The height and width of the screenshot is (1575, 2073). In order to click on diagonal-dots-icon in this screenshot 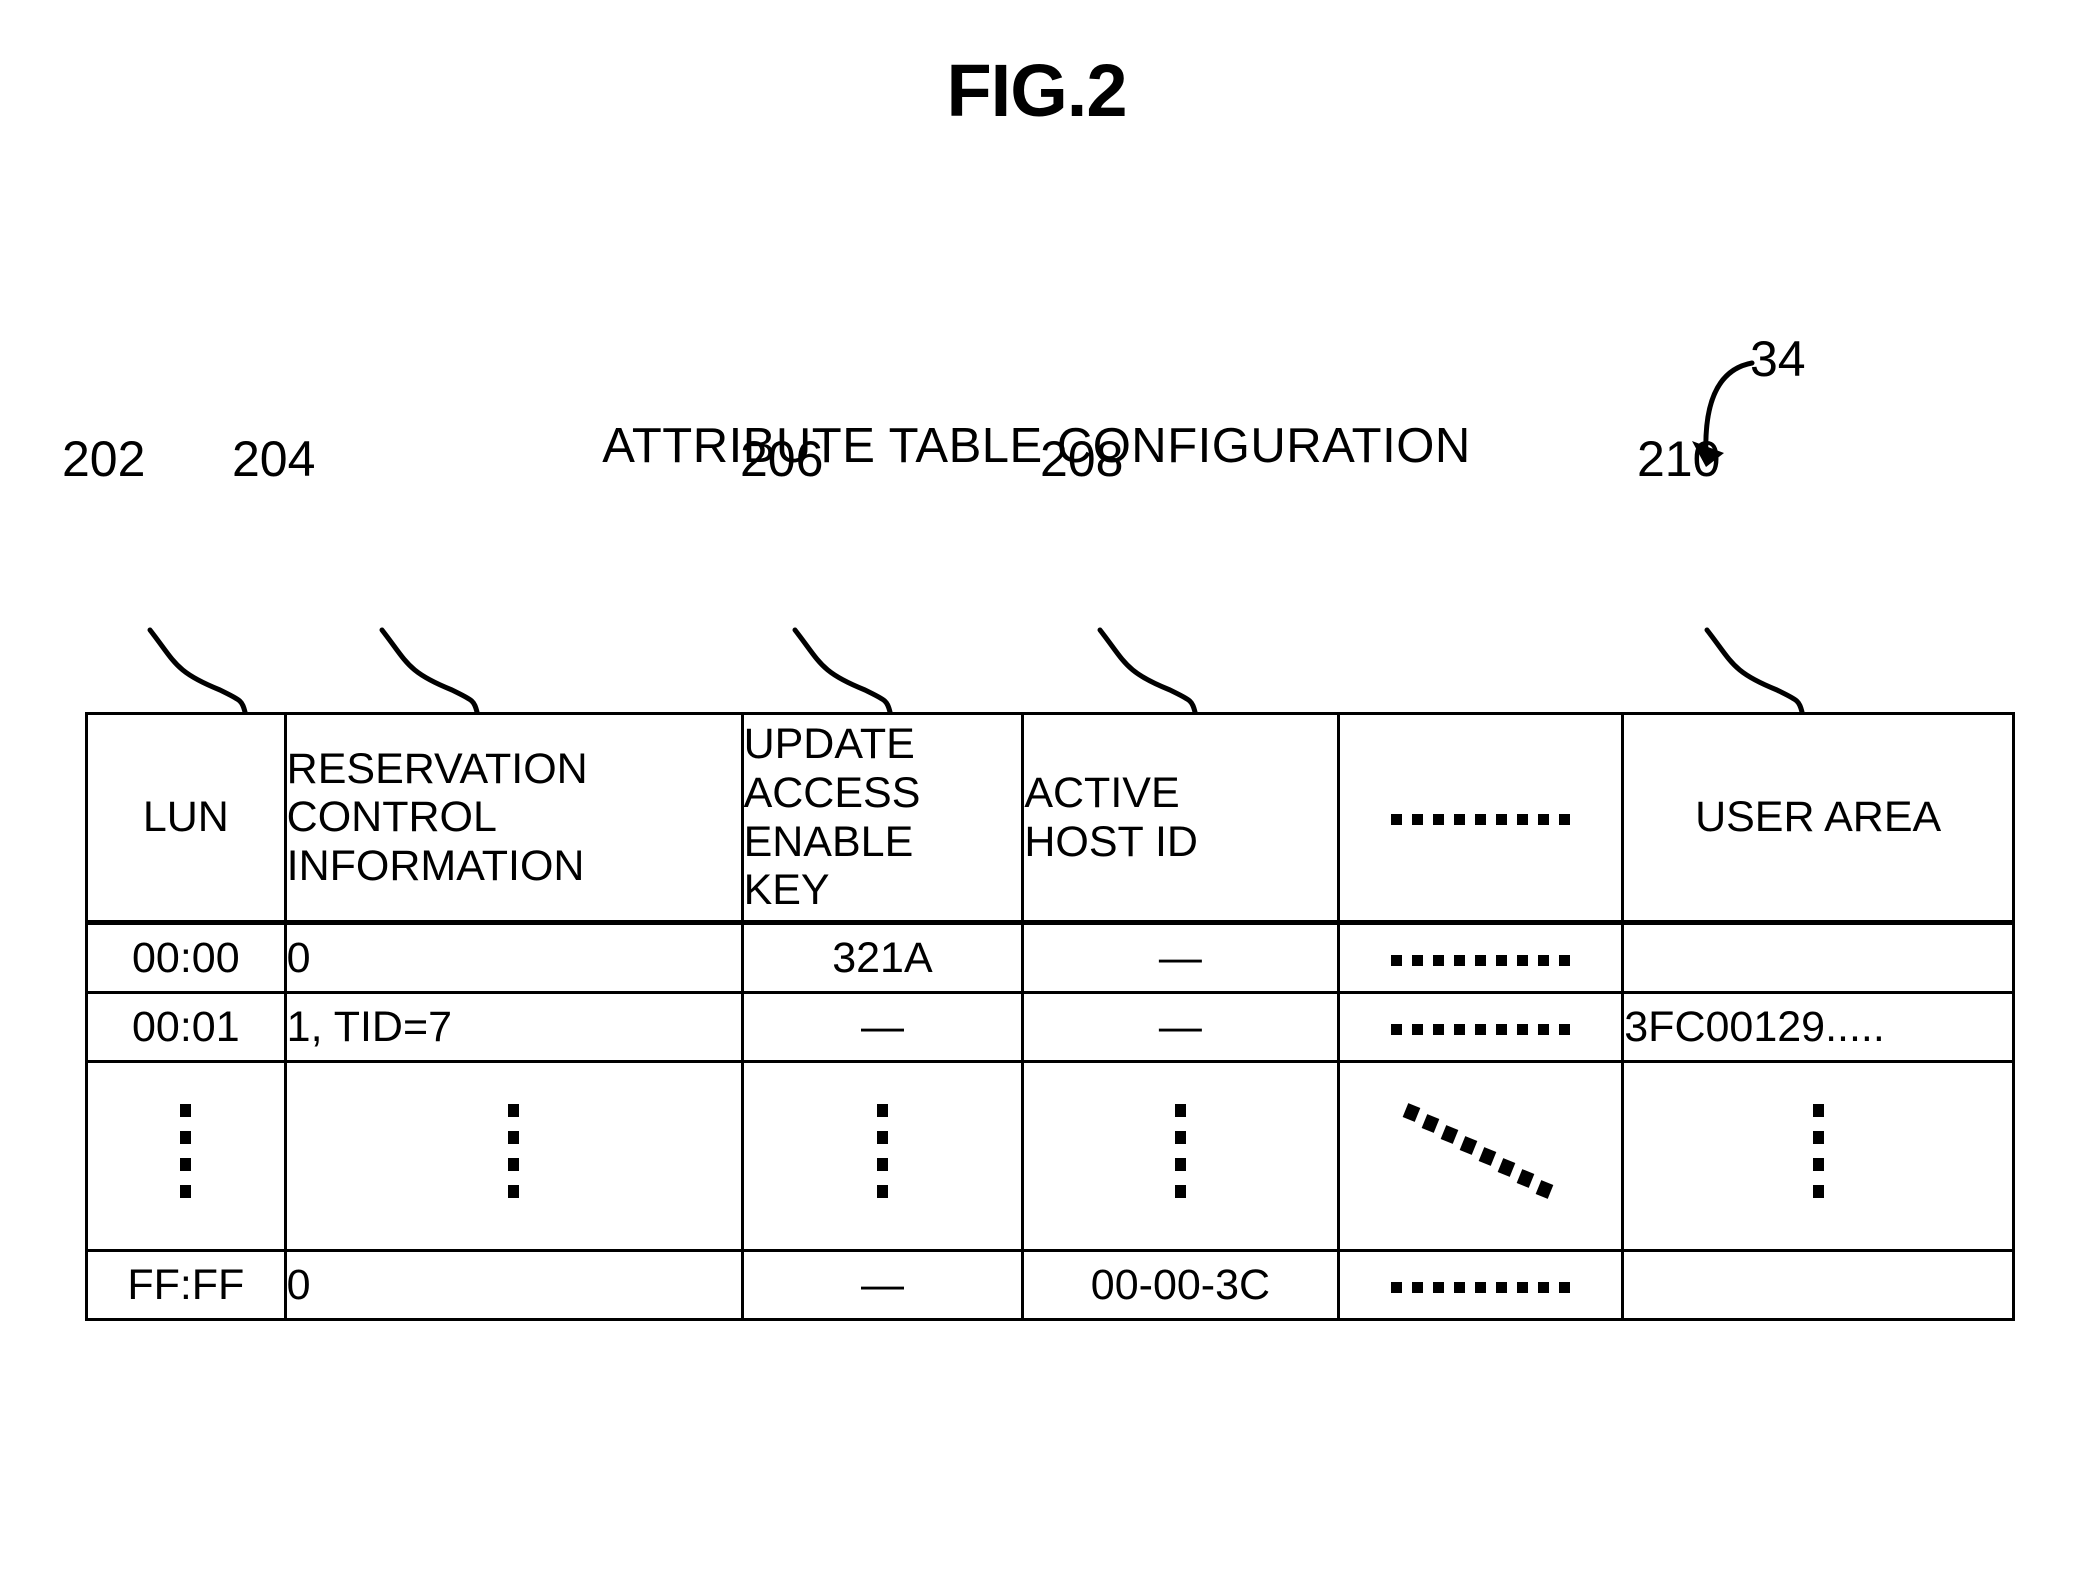, I will do `click(1479, 1150)`.